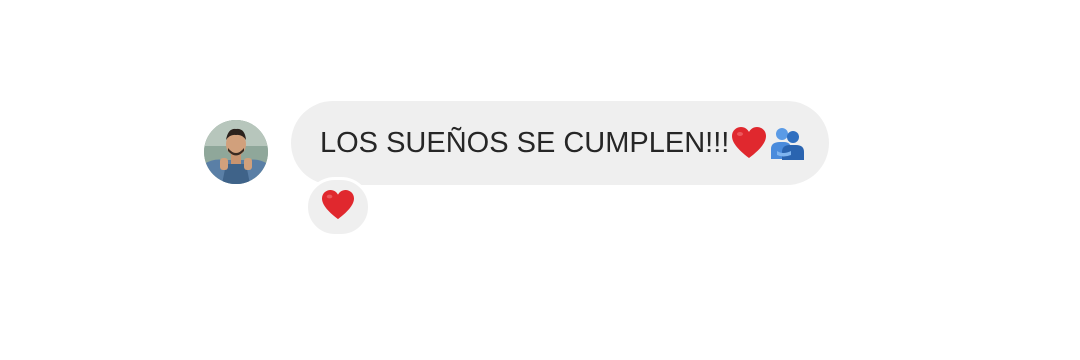  What do you see at coordinates (787, 143) in the screenshot?
I see `people-hugging-icon` at bounding box center [787, 143].